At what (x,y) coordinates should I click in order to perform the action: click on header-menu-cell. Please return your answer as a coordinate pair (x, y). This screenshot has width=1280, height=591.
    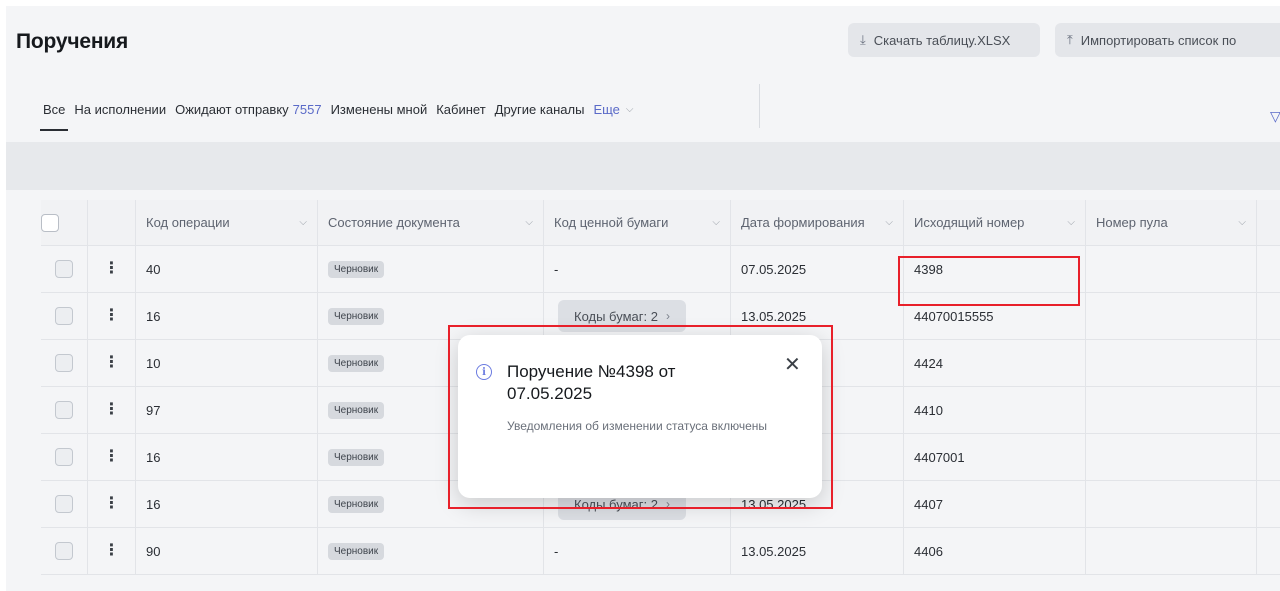
    Looking at the image, I should click on (112, 222).